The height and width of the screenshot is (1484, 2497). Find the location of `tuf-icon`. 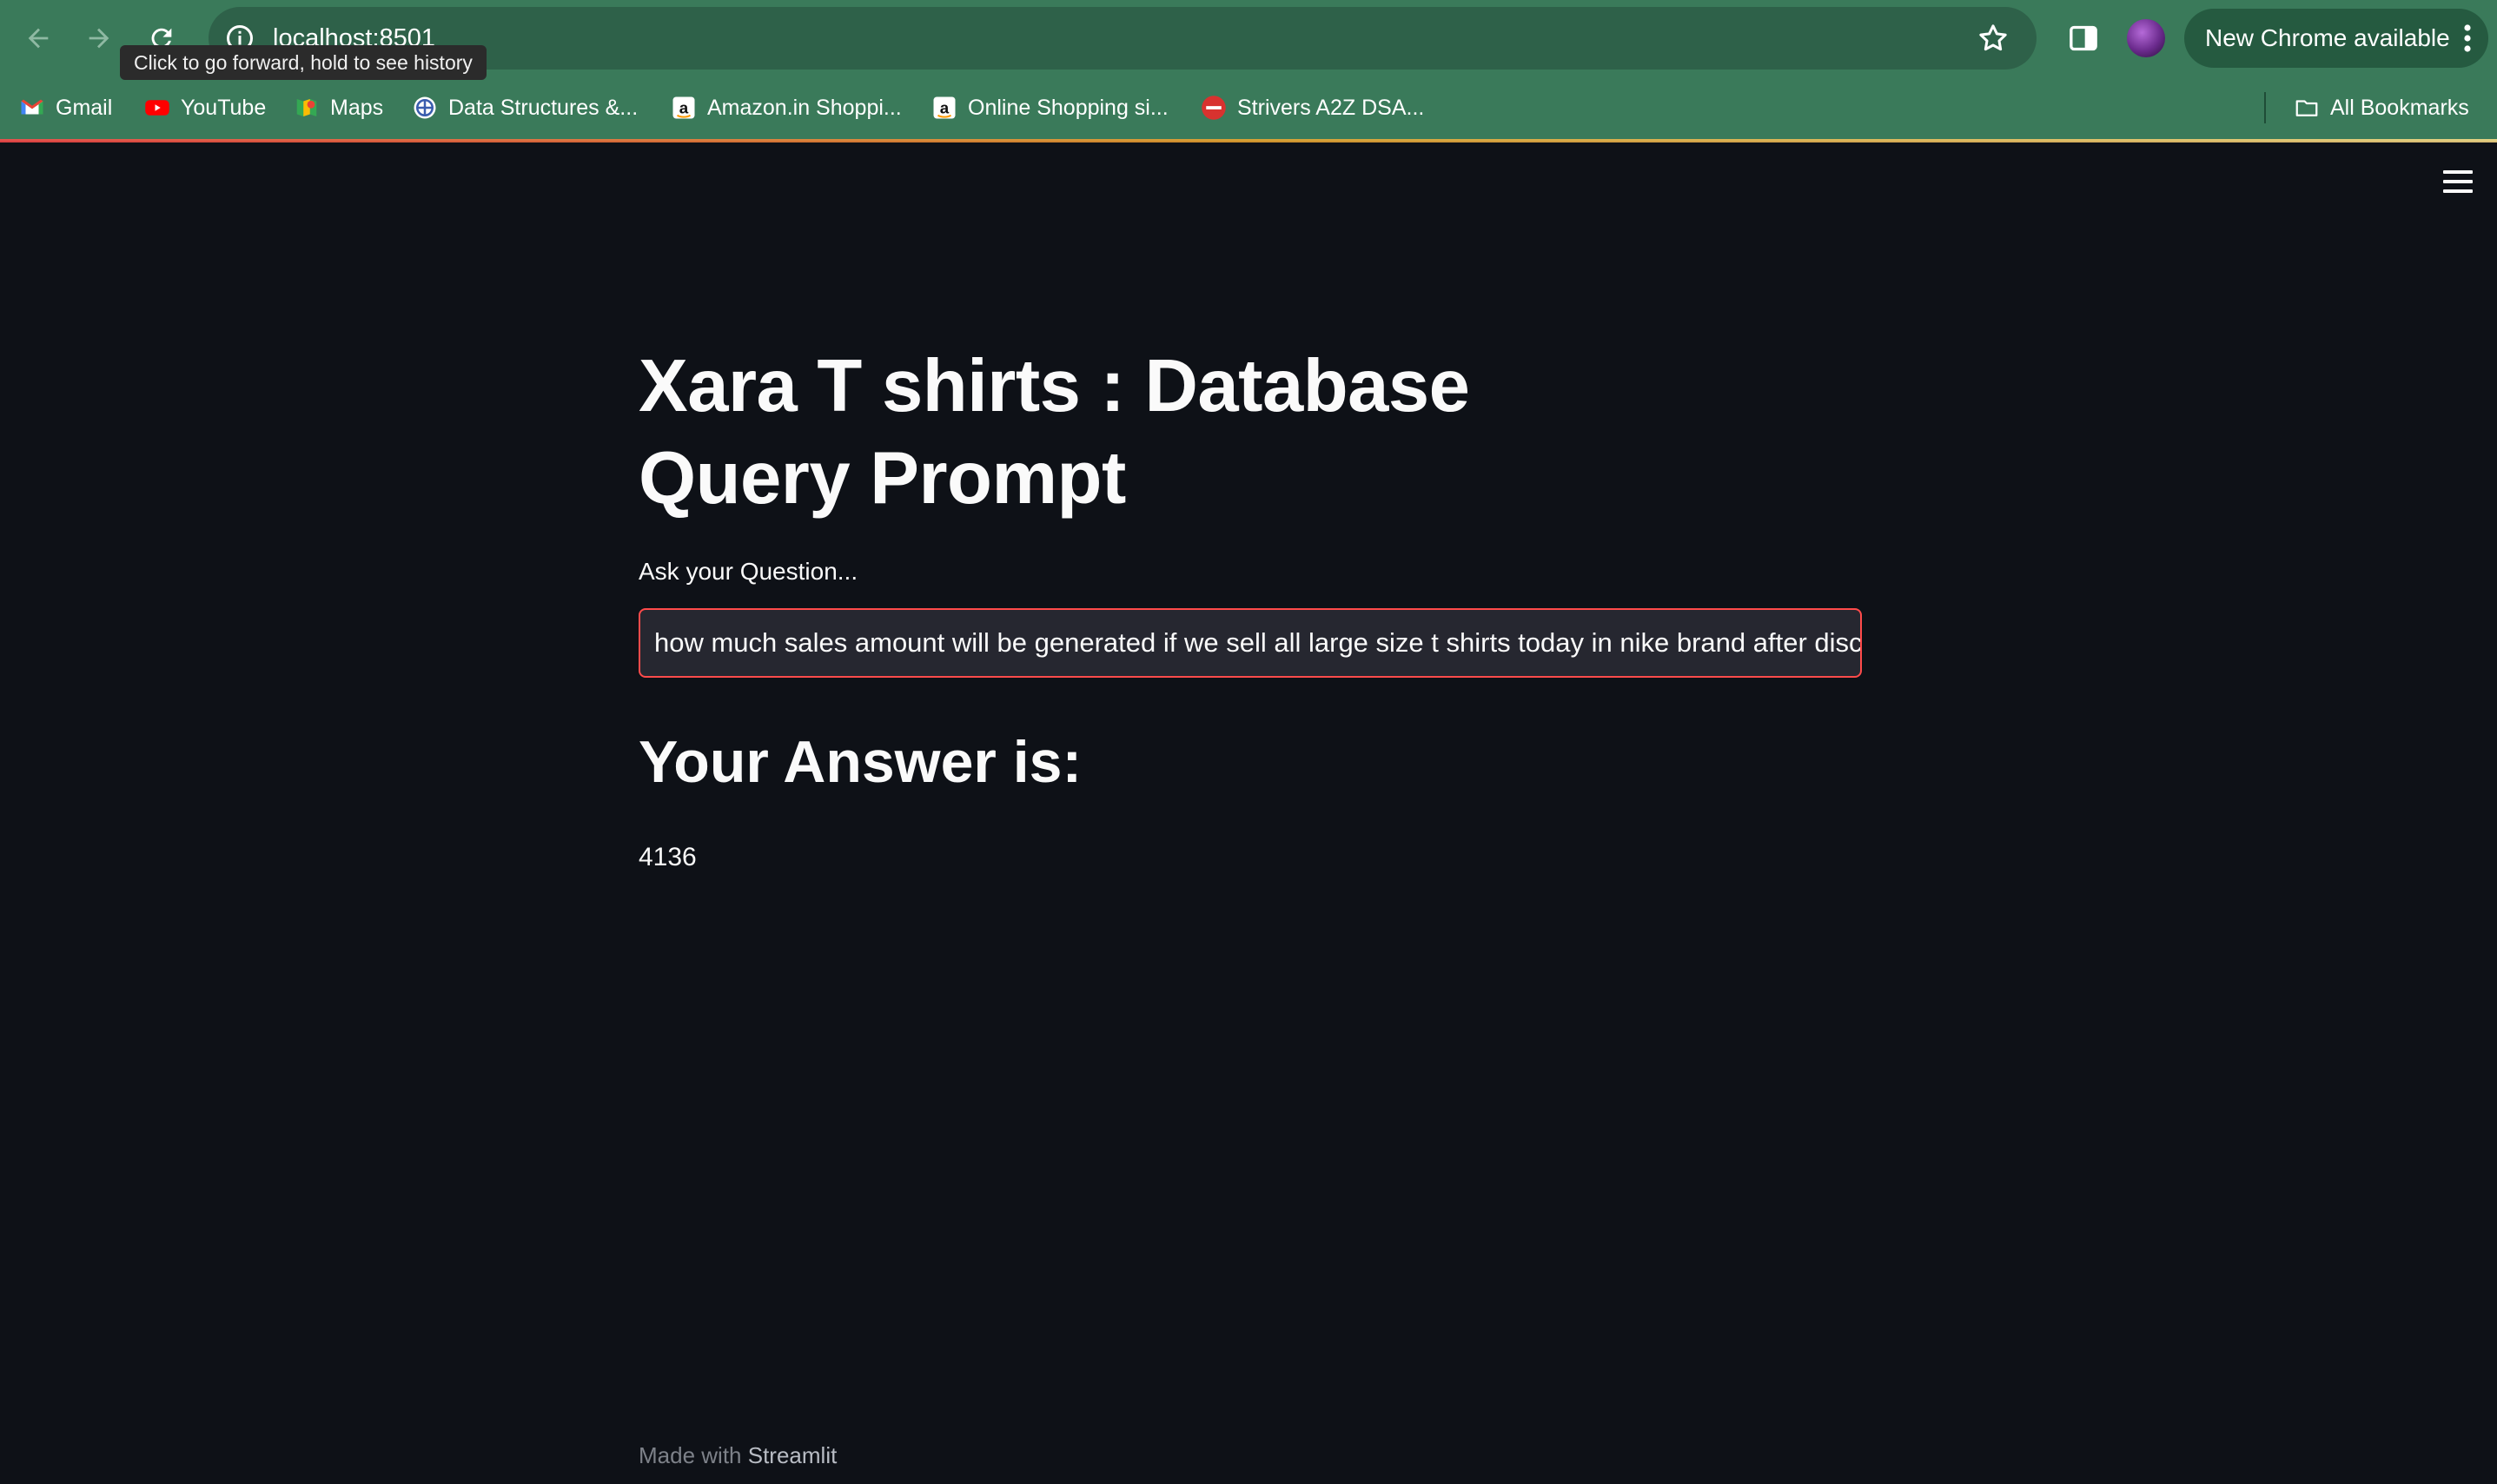

tuf-icon is located at coordinates (1214, 108).